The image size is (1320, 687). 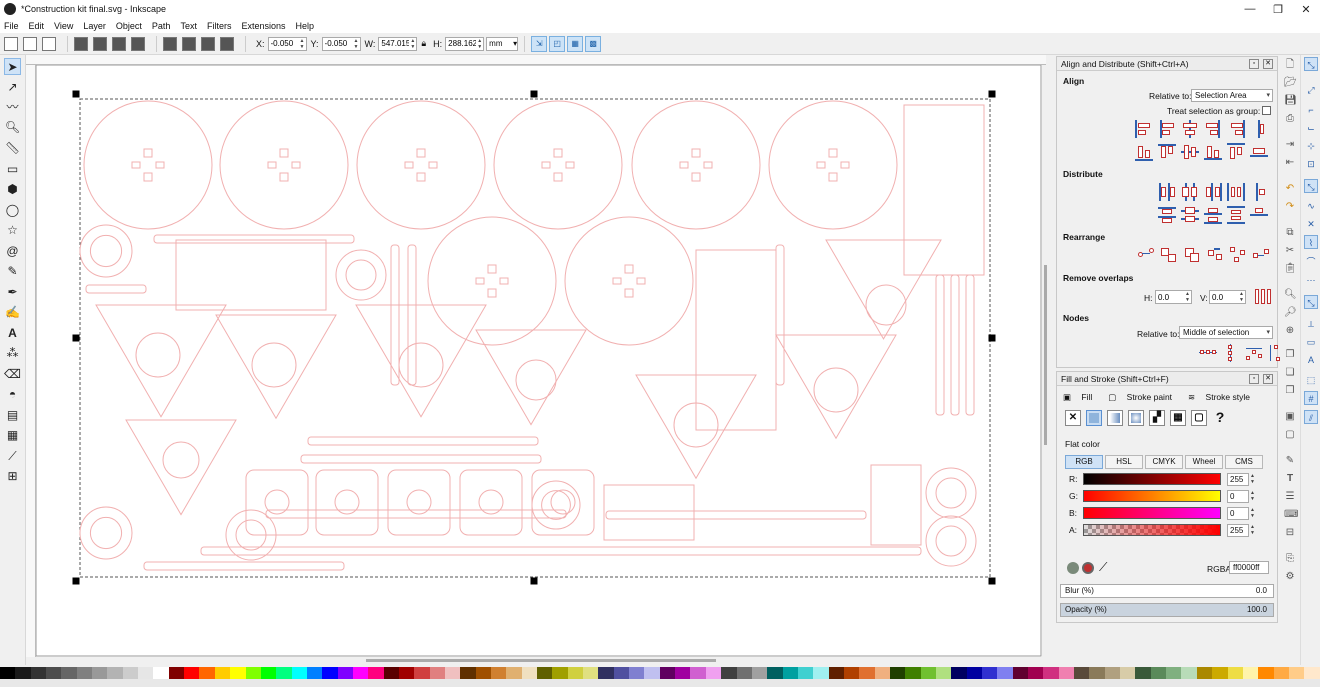 I want to click on red-slider, so click(x=1152, y=479).